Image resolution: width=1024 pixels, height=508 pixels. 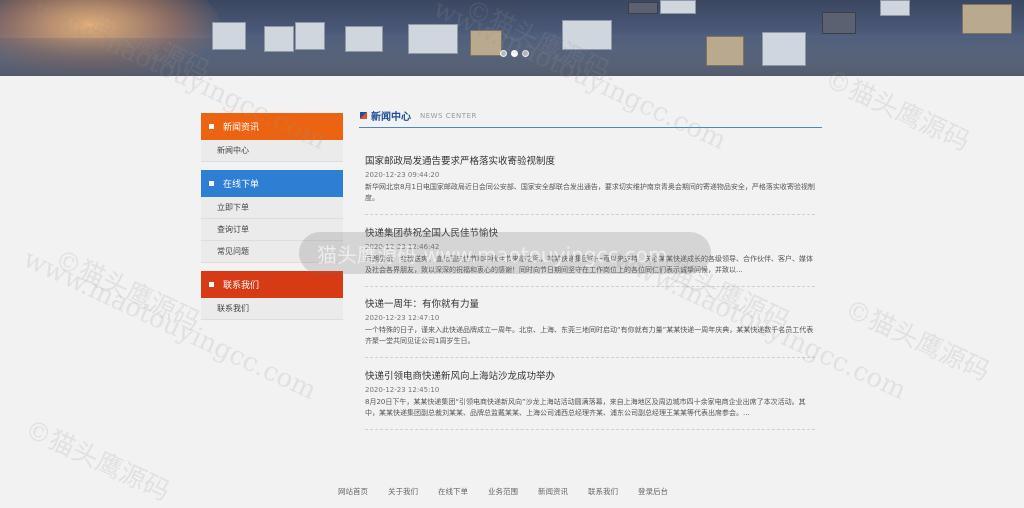 What do you see at coordinates (590, 375) in the screenshot?
I see `news-headline: 快递引领电商快递新风向上海站沙龙成功举办` at bounding box center [590, 375].